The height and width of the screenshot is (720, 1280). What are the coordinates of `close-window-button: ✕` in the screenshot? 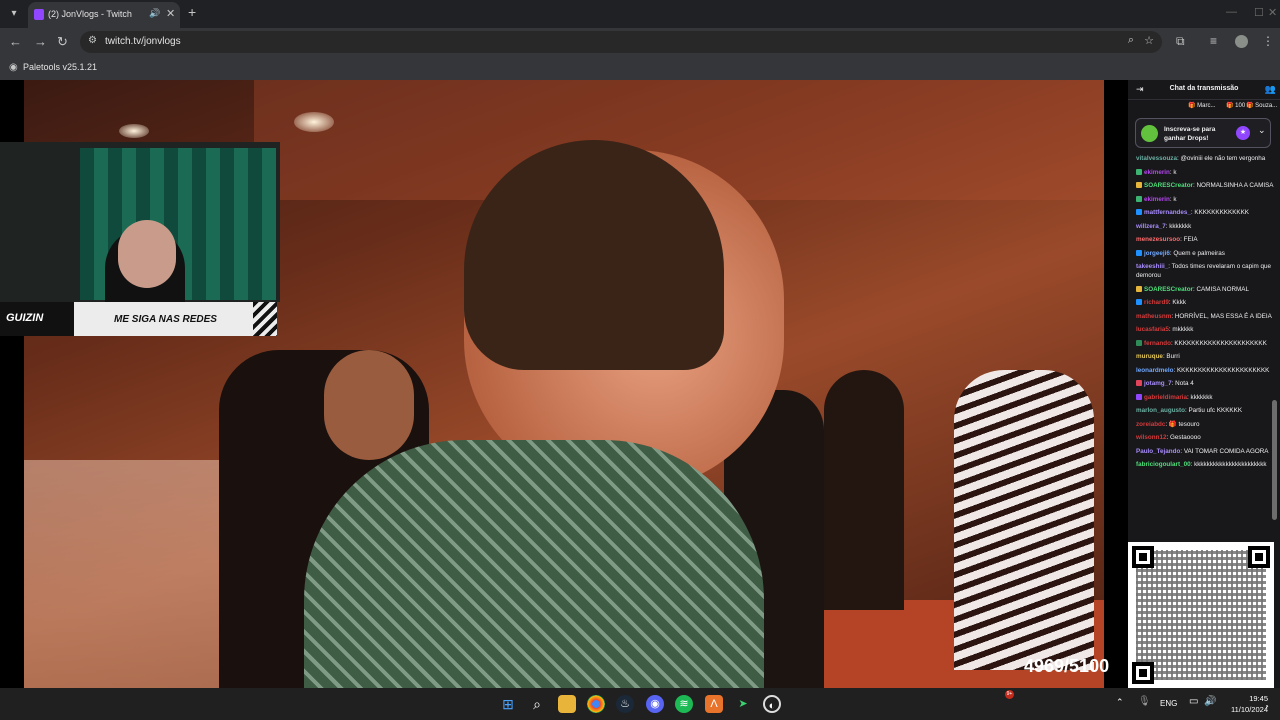 It's located at (1272, 12).